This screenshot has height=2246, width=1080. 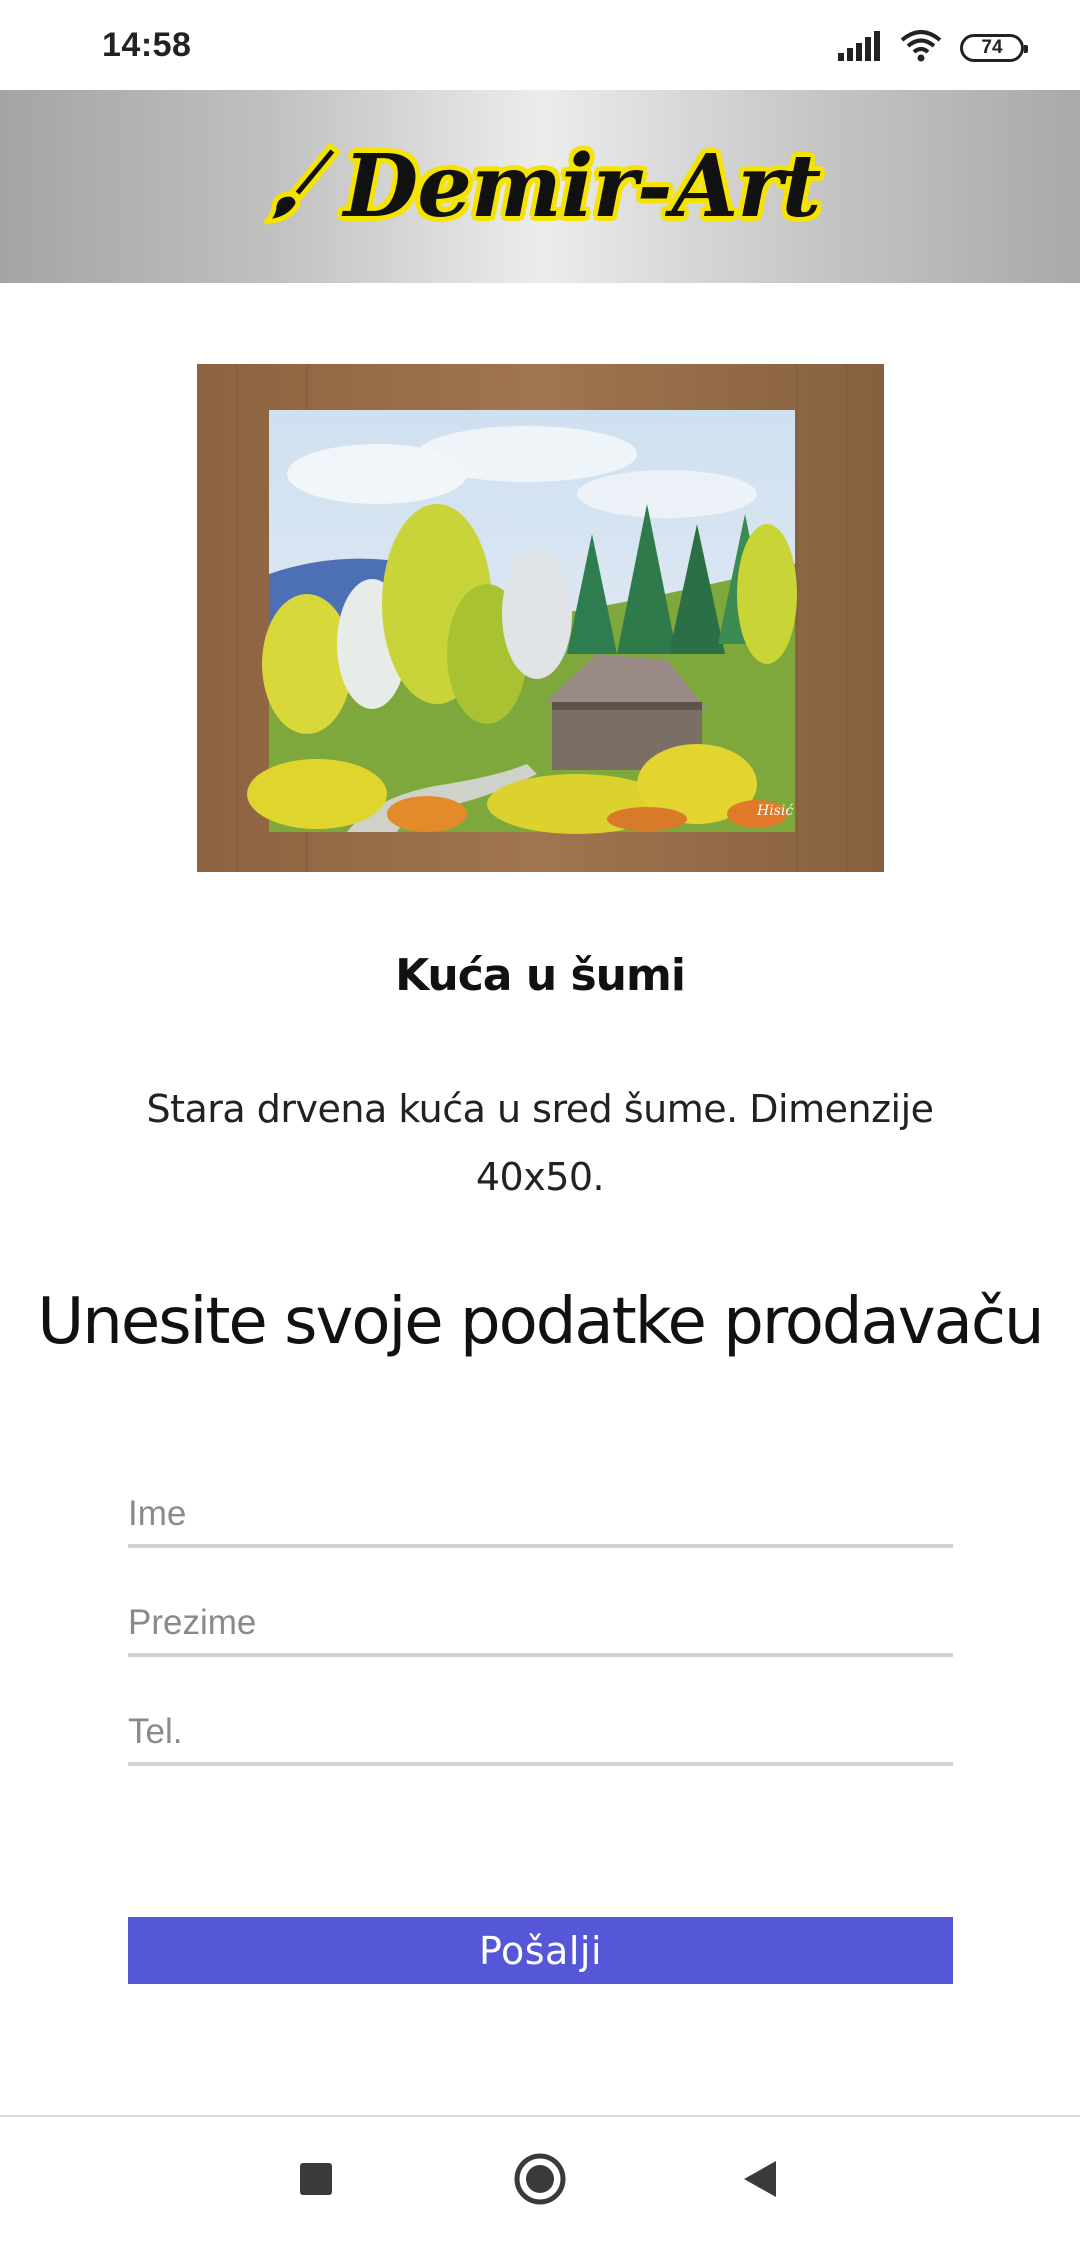 I want to click on svg-text: Hisić, so click(x=774, y=811).